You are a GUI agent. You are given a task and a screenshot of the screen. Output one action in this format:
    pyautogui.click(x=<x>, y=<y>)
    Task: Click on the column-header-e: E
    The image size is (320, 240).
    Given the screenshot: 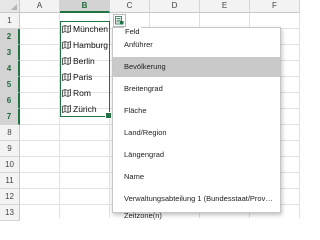 What is the action you would take?
    pyautogui.click(x=225, y=6)
    